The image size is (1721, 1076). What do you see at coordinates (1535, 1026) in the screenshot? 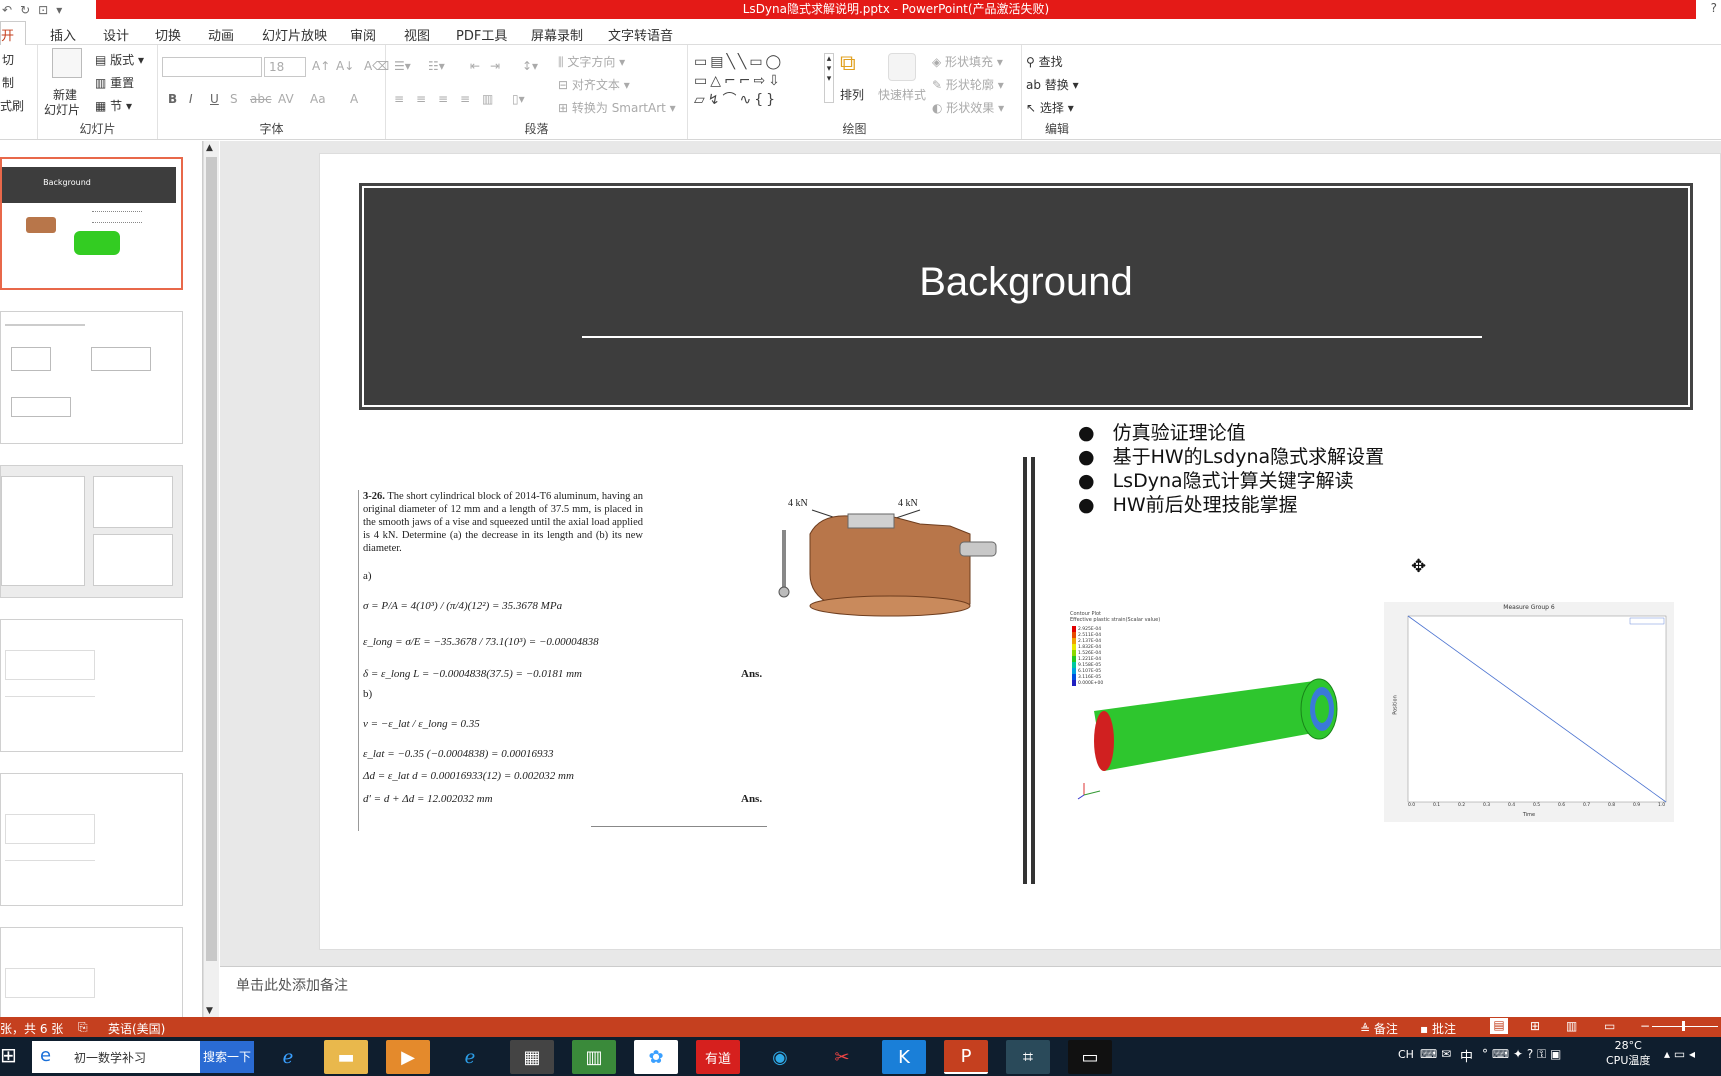
I see `slide-sorter-icon: ⊞` at bounding box center [1535, 1026].